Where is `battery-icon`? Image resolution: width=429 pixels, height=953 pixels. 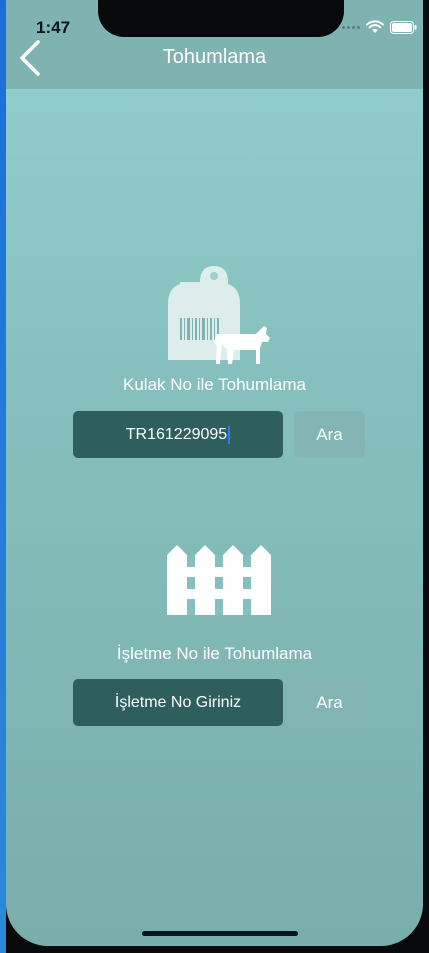
battery-icon is located at coordinates (403, 27).